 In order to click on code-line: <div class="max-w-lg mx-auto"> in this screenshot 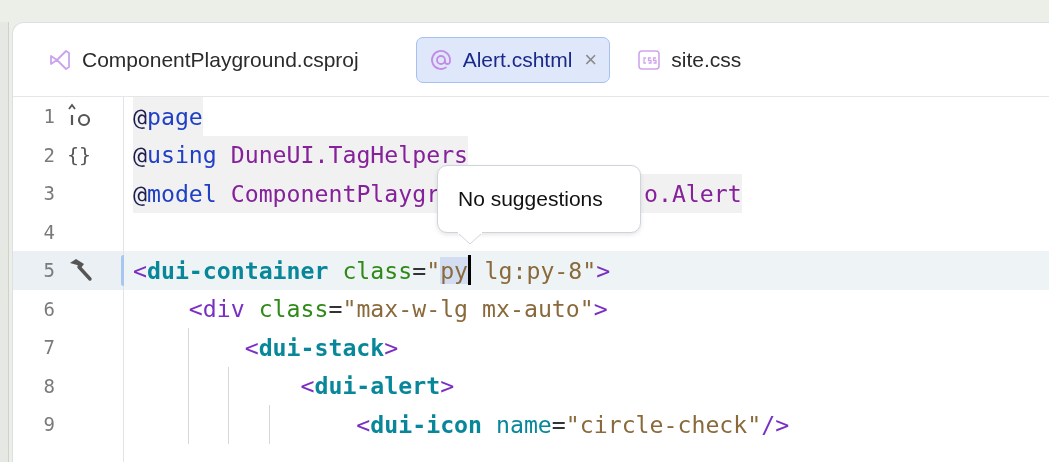, I will do `click(397, 309)`.